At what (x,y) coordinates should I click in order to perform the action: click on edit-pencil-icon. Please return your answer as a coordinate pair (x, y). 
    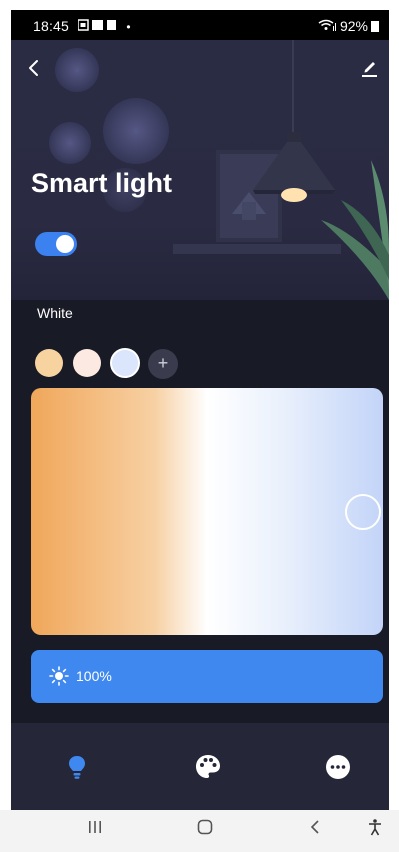
    Looking at the image, I should click on (369, 69).